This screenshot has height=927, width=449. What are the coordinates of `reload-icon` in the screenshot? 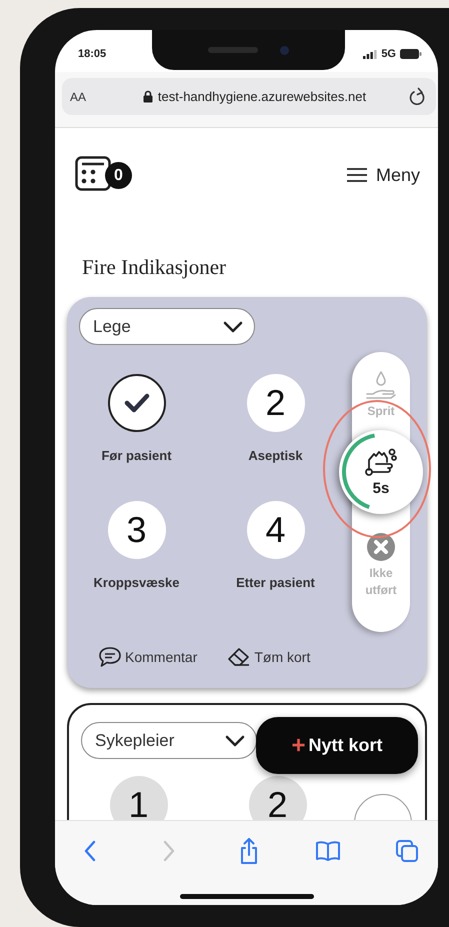 It's located at (417, 96).